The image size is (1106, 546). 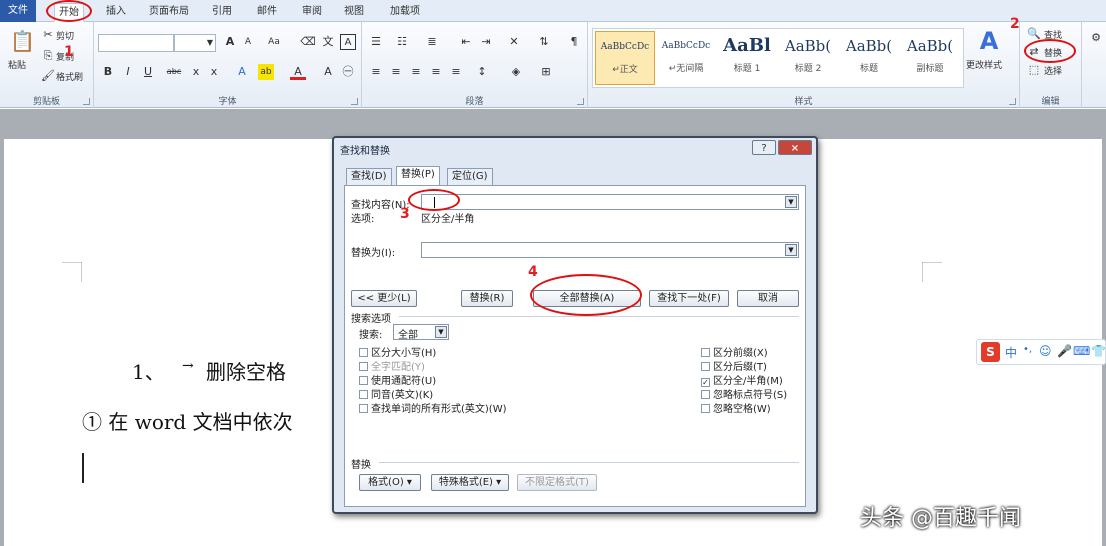 I want to click on paste-label: 粘贴, so click(x=17, y=64).